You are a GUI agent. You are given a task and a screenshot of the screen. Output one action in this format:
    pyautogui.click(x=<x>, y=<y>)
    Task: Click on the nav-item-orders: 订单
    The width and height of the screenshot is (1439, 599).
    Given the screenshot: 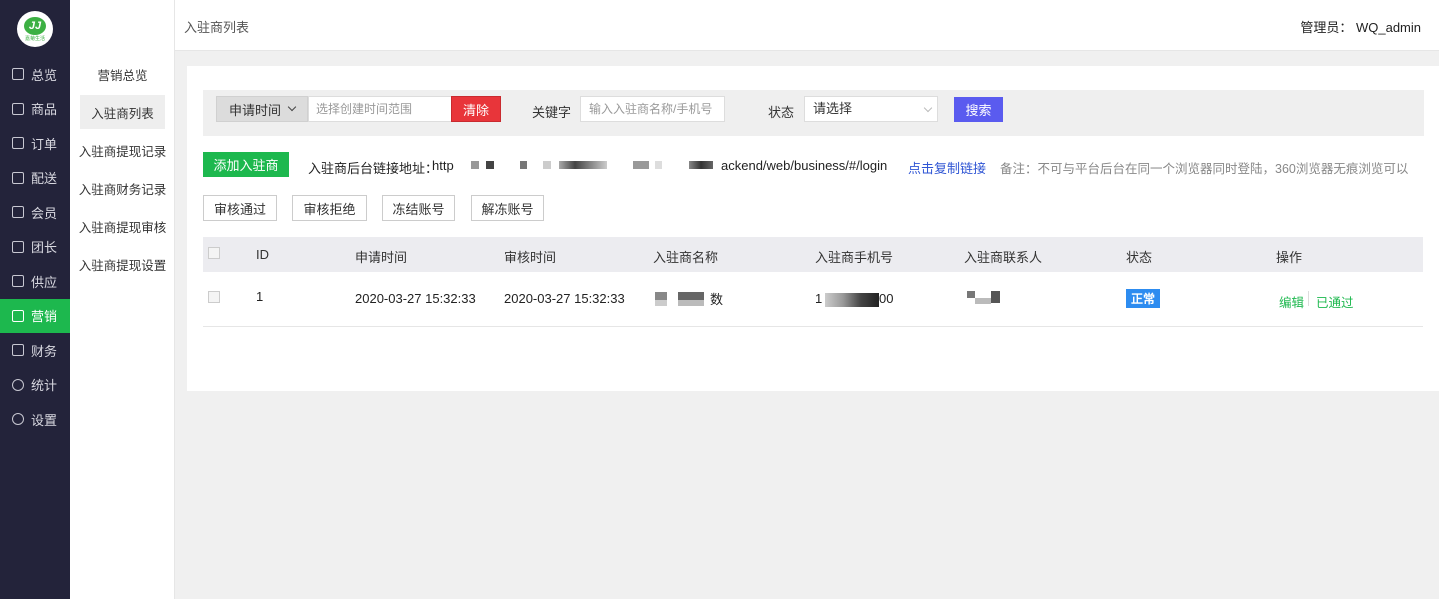 What is the action you would take?
    pyautogui.click(x=35, y=143)
    